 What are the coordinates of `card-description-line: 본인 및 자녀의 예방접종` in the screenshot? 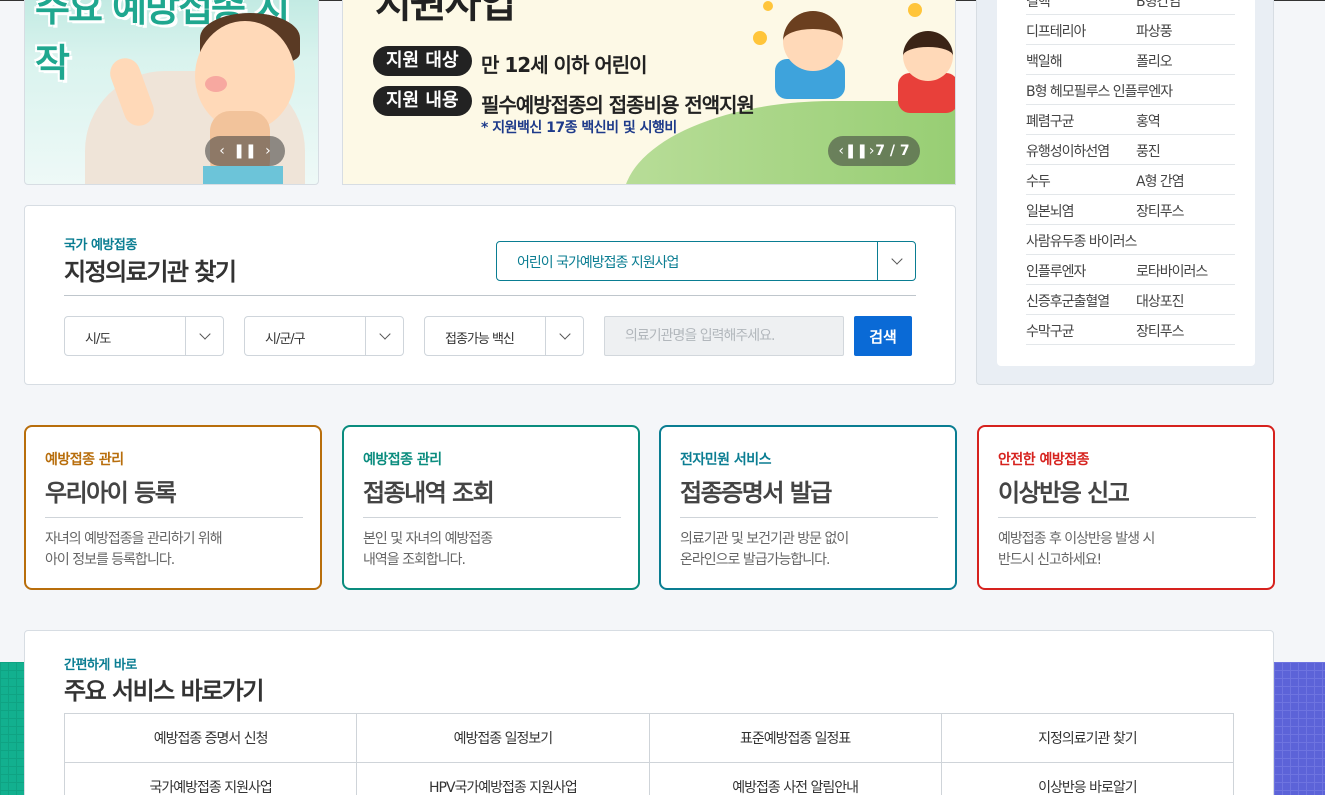 It's located at (428, 539).